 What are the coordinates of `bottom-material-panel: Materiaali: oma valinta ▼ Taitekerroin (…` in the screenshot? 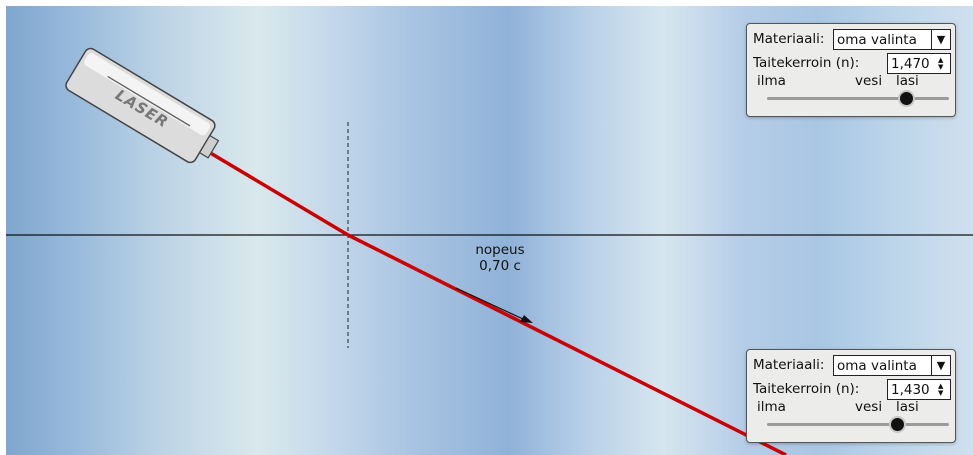 It's located at (851, 396).